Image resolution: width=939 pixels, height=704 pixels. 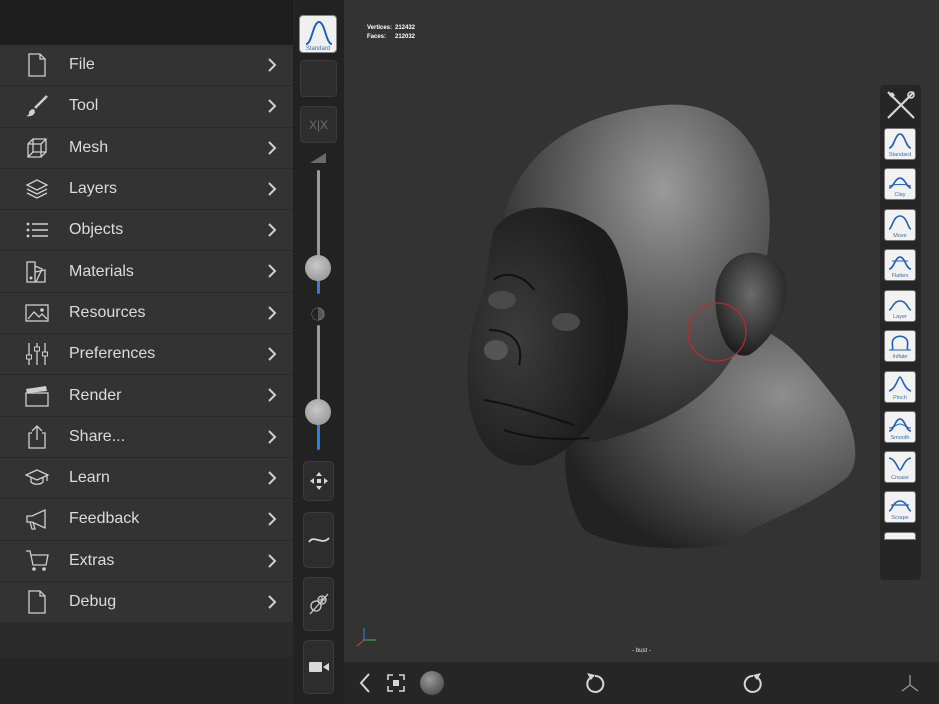 What do you see at coordinates (146, 231) in the screenshot?
I see `menu-item-objects: Objects` at bounding box center [146, 231].